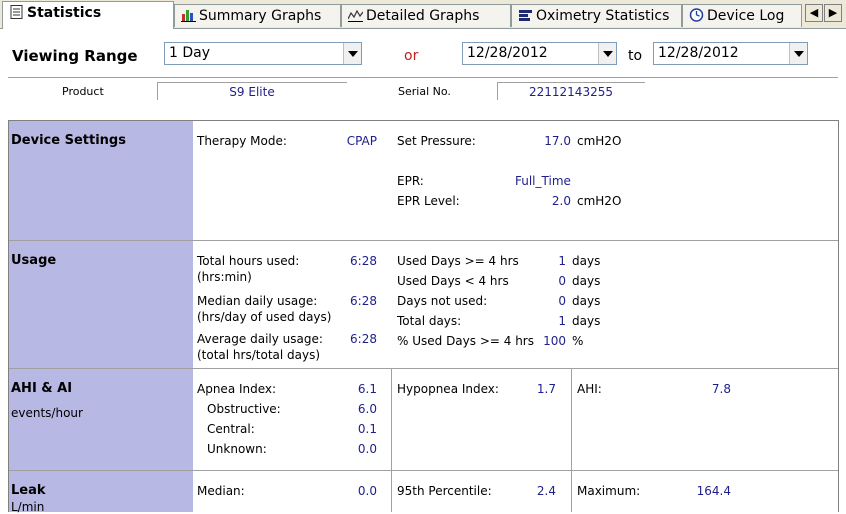 Image resolution: width=846 pixels, height=514 pixels. What do you see at coordinates (75, 56) in the screenshot?
I see `viewing-range-label: Viewing Range` at bounding box center [75, 56].